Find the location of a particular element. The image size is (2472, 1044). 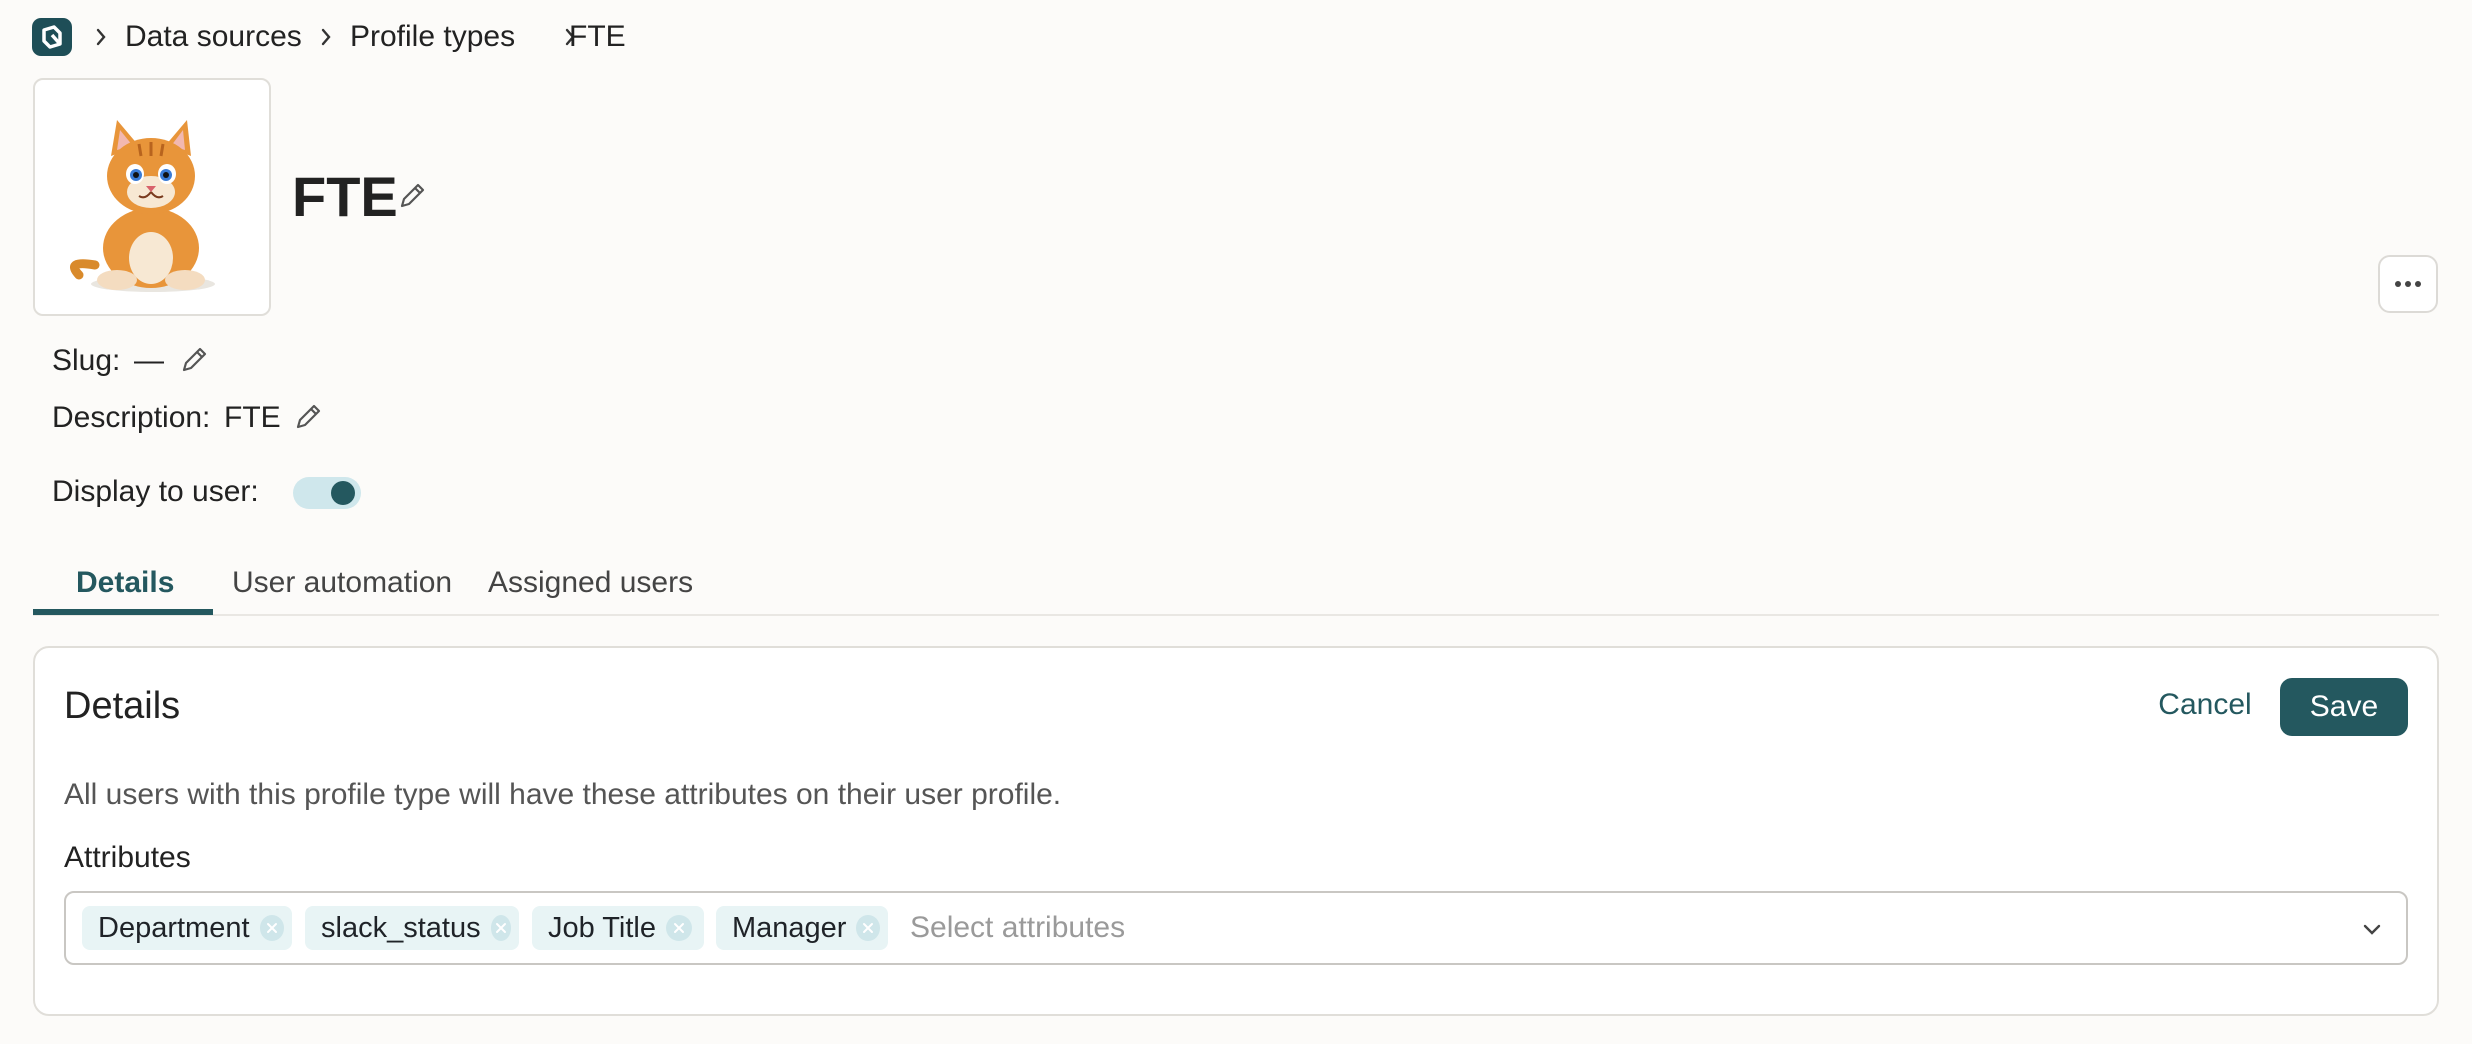

tabs-divider is located at coordinates (1236, 615).